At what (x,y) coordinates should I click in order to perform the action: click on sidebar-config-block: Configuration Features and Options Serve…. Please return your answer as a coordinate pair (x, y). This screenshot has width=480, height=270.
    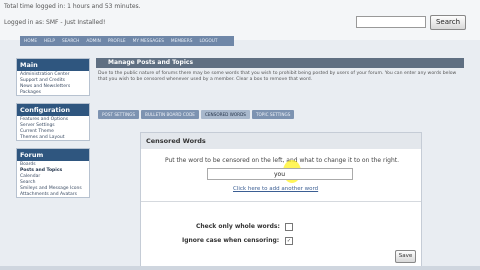
    Looking at the image, I should click on (53, 122).